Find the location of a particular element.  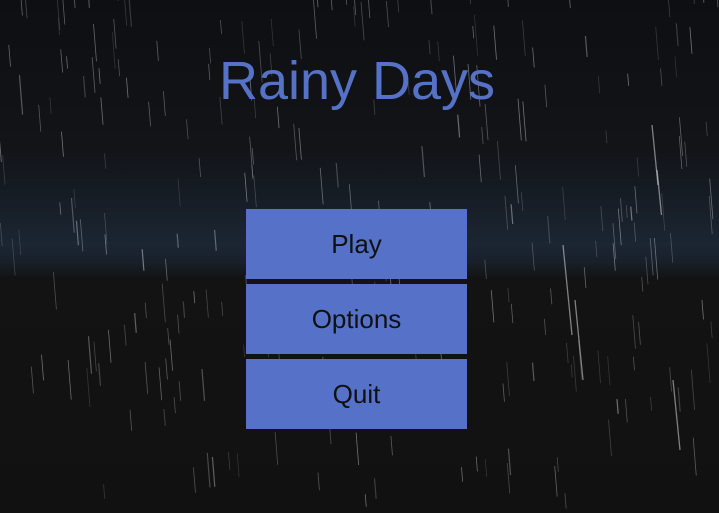

play-button: Play is located at coordinates (356, 244).